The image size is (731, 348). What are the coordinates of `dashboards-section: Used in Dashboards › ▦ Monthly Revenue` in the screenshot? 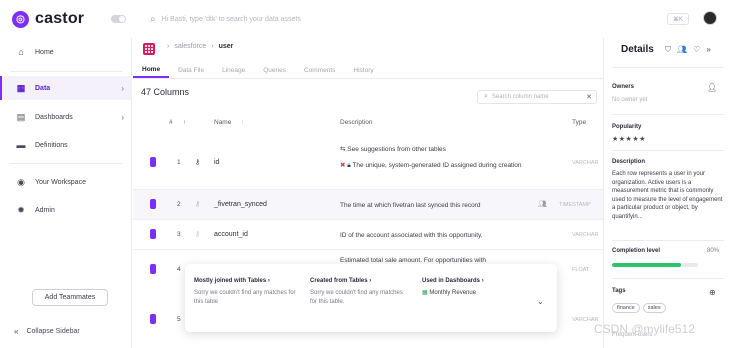 It's located at (477, 288).